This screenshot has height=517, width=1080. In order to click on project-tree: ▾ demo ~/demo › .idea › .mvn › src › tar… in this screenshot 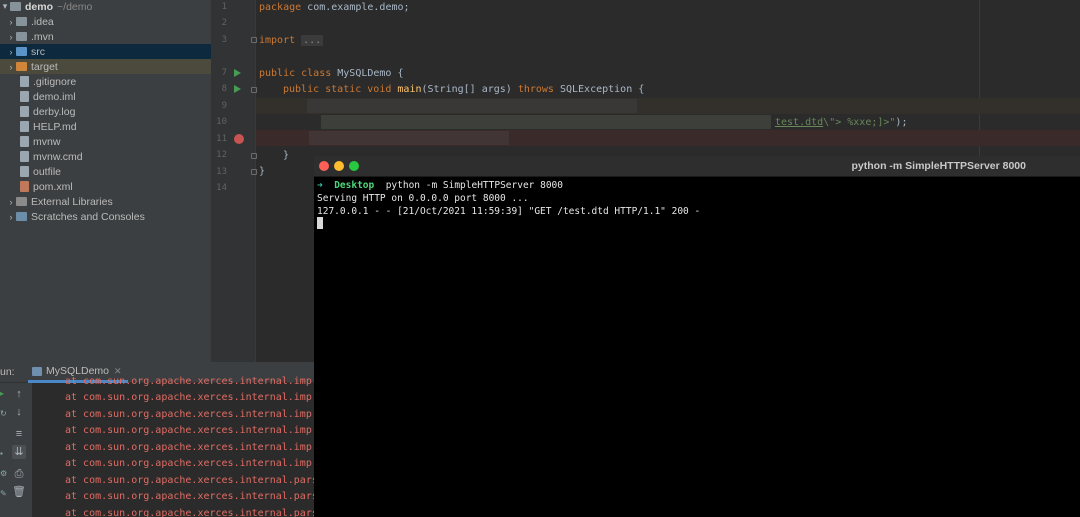, I will do `click(105, 181)`.